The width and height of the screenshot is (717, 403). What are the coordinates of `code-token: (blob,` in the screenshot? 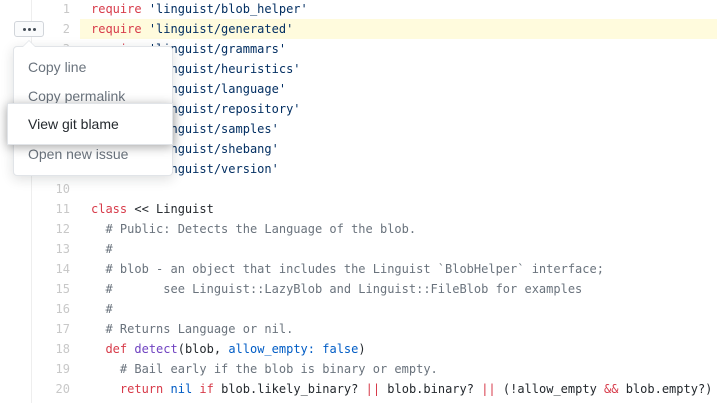 It's located at (203, 349).